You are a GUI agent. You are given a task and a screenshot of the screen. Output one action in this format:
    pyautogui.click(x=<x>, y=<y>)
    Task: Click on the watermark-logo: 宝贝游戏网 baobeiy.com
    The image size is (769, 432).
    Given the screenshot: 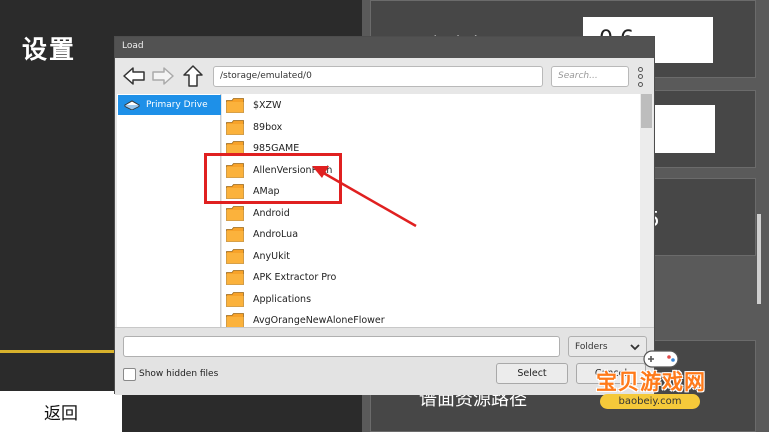 What is the action you would take?
    pyautogui.click(x=667, y=380)
    